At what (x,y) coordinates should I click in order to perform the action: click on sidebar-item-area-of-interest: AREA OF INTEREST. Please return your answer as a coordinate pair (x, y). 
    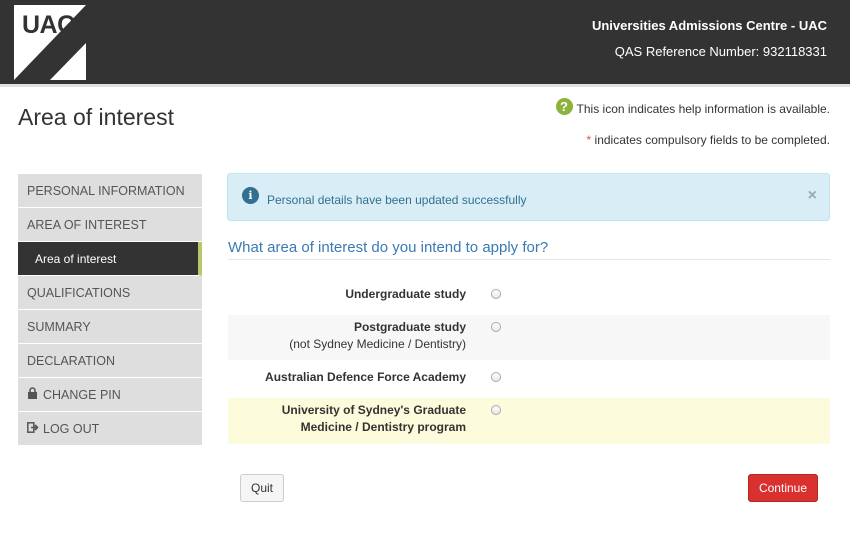
    Looking at the image, I should click on (110, 225).